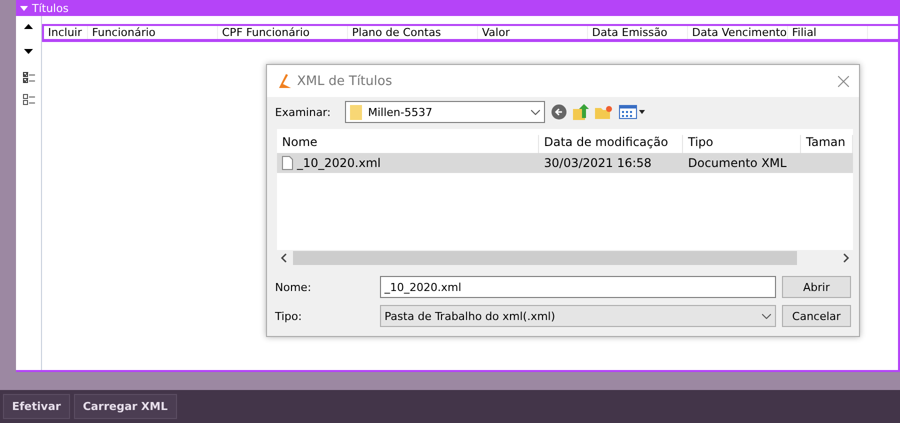 The image size is (900, 423). What do you see at coordinates (66, 32) in the screenshot?
I see `column-header: Incluir` at bounding box center [66, 32].